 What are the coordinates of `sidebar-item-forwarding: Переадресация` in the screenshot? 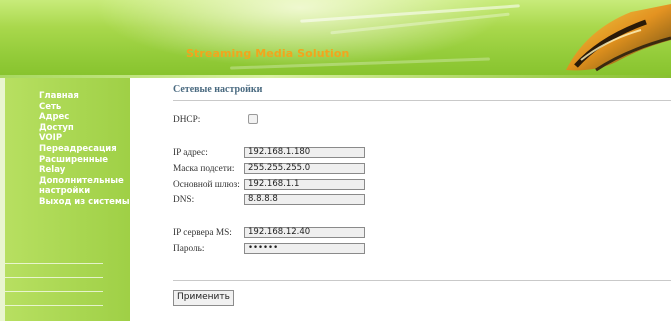 It's located at (86, 149).